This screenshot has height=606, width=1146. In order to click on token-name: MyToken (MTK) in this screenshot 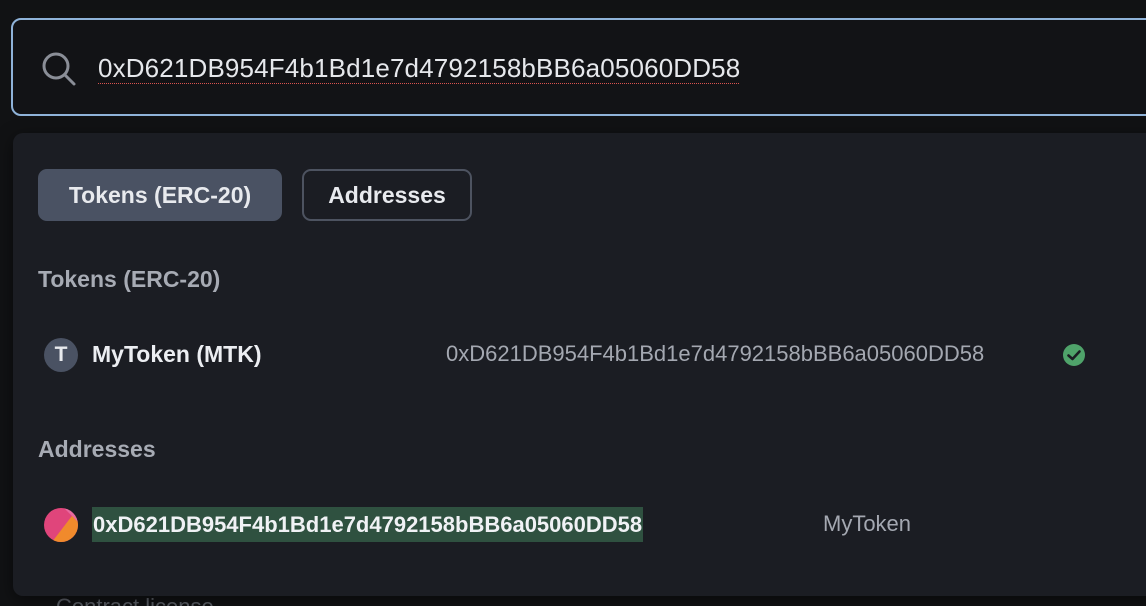, I will do `click(177, 354)`.